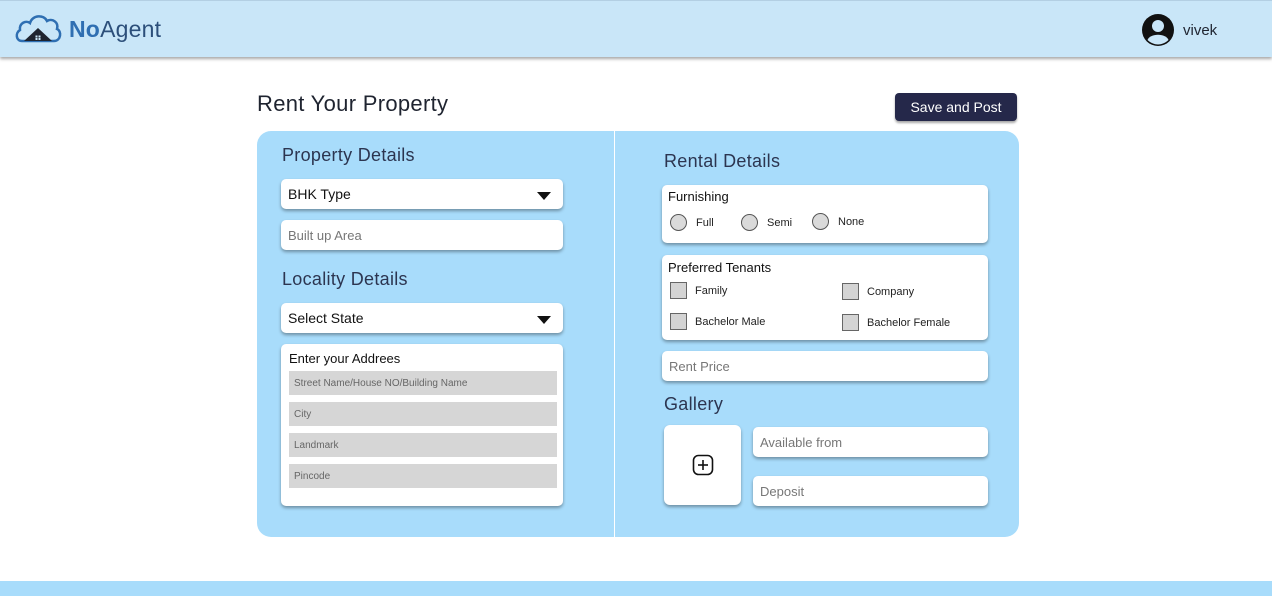  What do you see at coordinates (692, 222) in the screenshot?
I see `furnishing-option-full: Full` at bounding box center [692, 222].